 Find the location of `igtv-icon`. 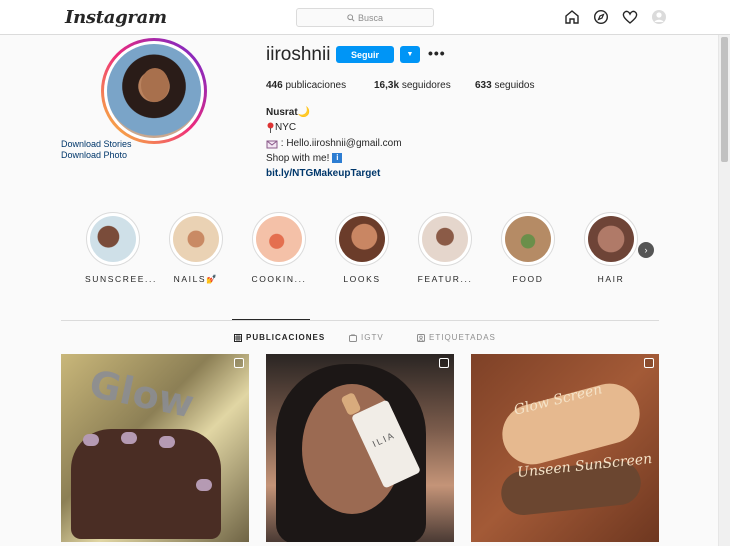

igtv-icon is located at coordinates (353, 337).